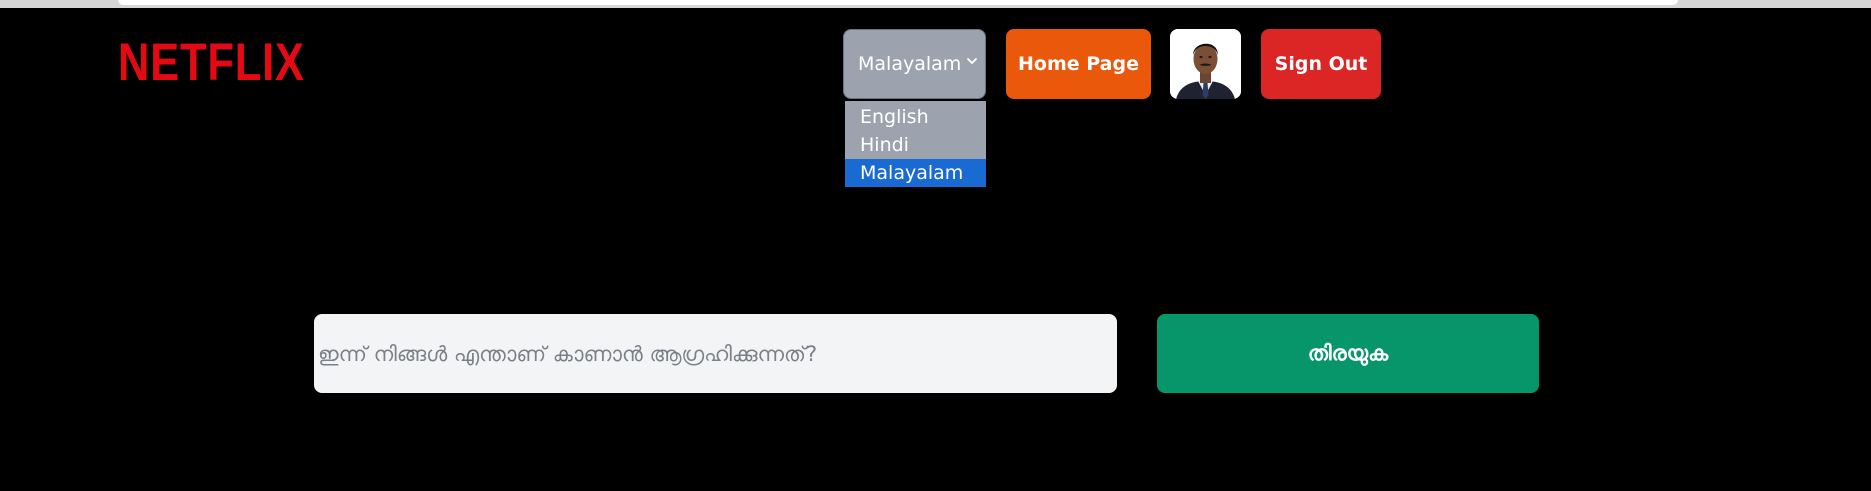  Describe the element at coordinates (915, 117) in the screenshot. I see `language-option-english: English` at that location.